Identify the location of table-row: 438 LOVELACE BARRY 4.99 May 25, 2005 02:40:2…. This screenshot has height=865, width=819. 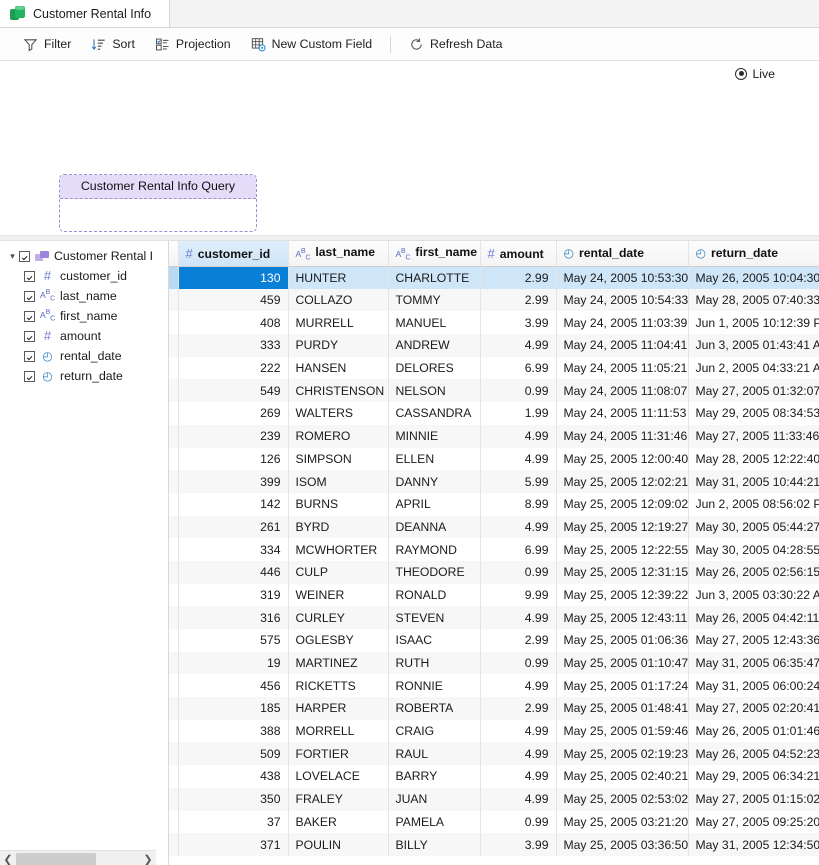
(494, 776).